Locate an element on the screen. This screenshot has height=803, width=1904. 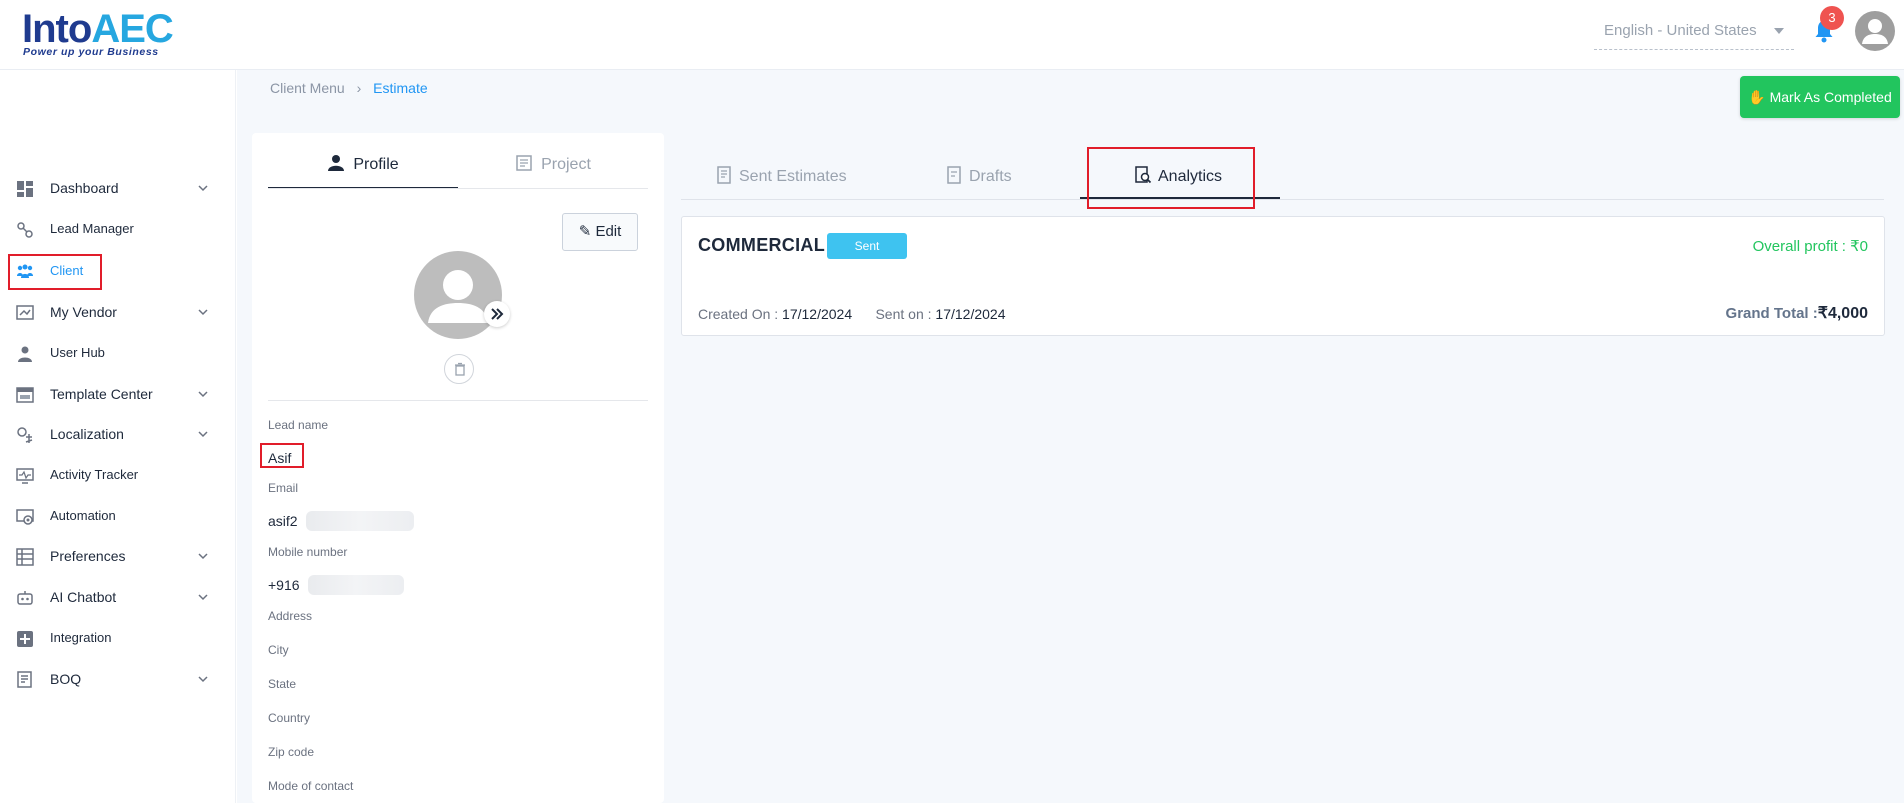
preferences-icon is located at coordinates (25, 557).